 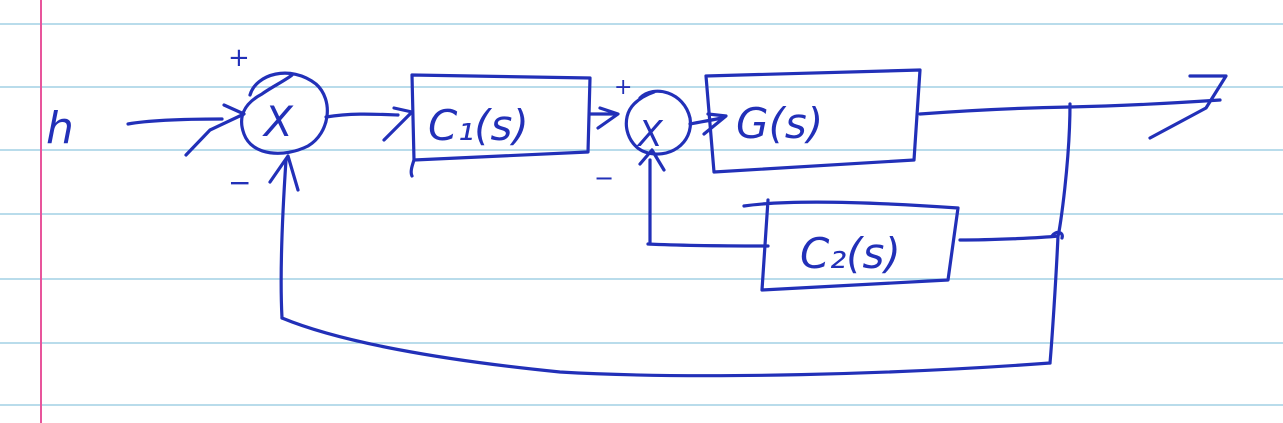 I want to click on summing-junction-1: X + −, so click(x=278, y=121).